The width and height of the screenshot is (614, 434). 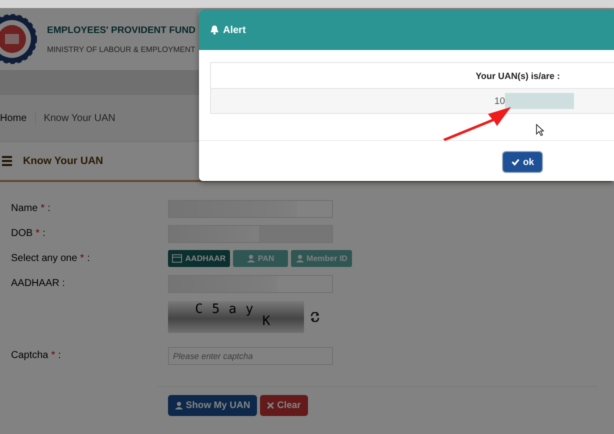 What do you see at coordinates (260, 258) in the screenshot?
I see `option-tab: PAN` at bounding box center [260, 258].